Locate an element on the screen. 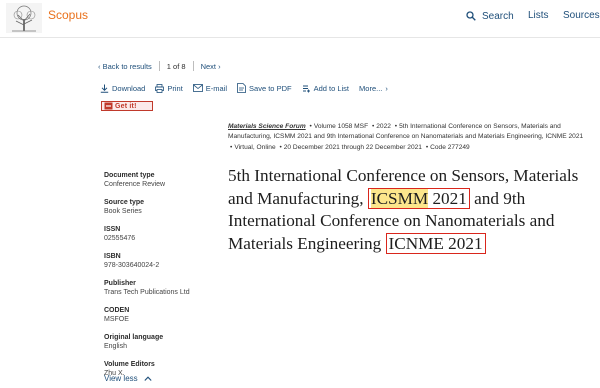 The height and width of the screenshot is (388, 600). highlight-icsmm: ICSMM 2021 is located at coordinates (418, 198).